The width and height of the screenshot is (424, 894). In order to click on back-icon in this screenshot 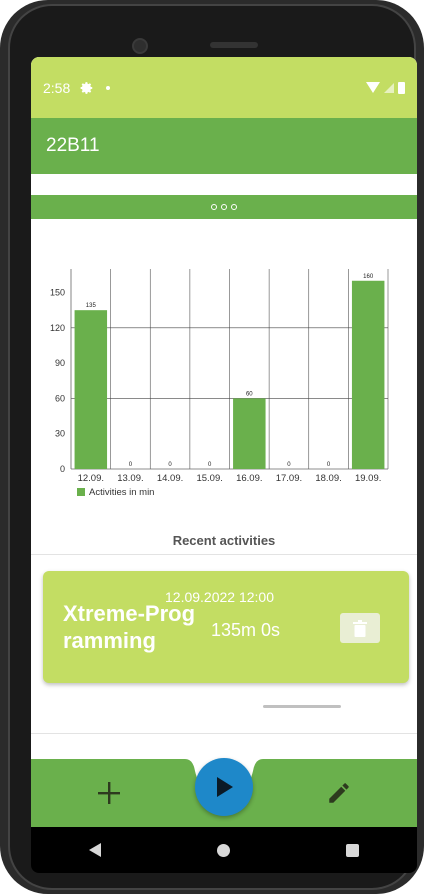, I will do `click(95, 850)`.